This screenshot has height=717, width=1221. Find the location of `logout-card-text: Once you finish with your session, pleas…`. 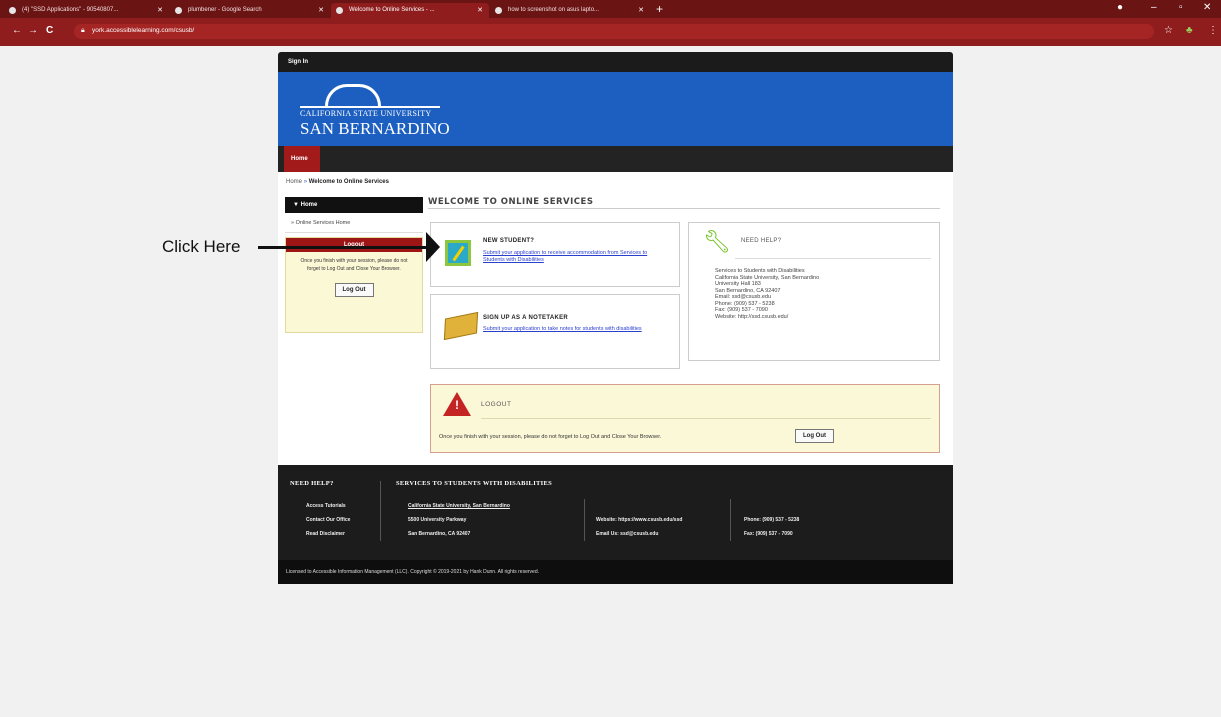

logout-card-text: Once you finish with your session, pleas… is located at coordinates (550, 437).